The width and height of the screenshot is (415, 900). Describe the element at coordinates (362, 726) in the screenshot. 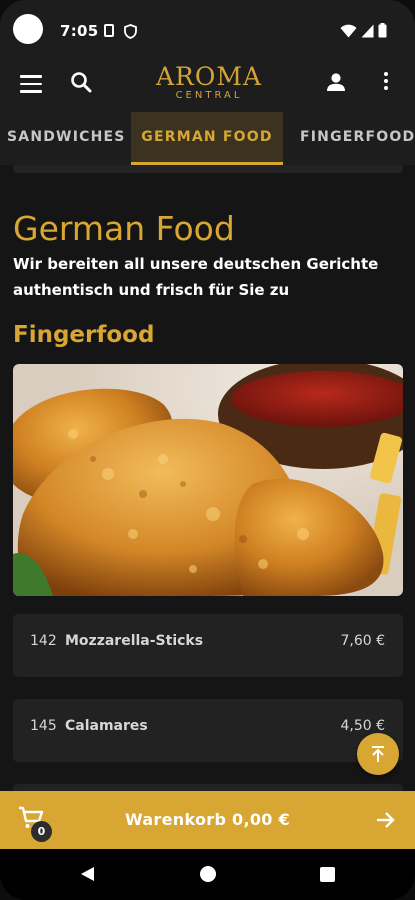

I see `item-price: 4,50 €` at that location.